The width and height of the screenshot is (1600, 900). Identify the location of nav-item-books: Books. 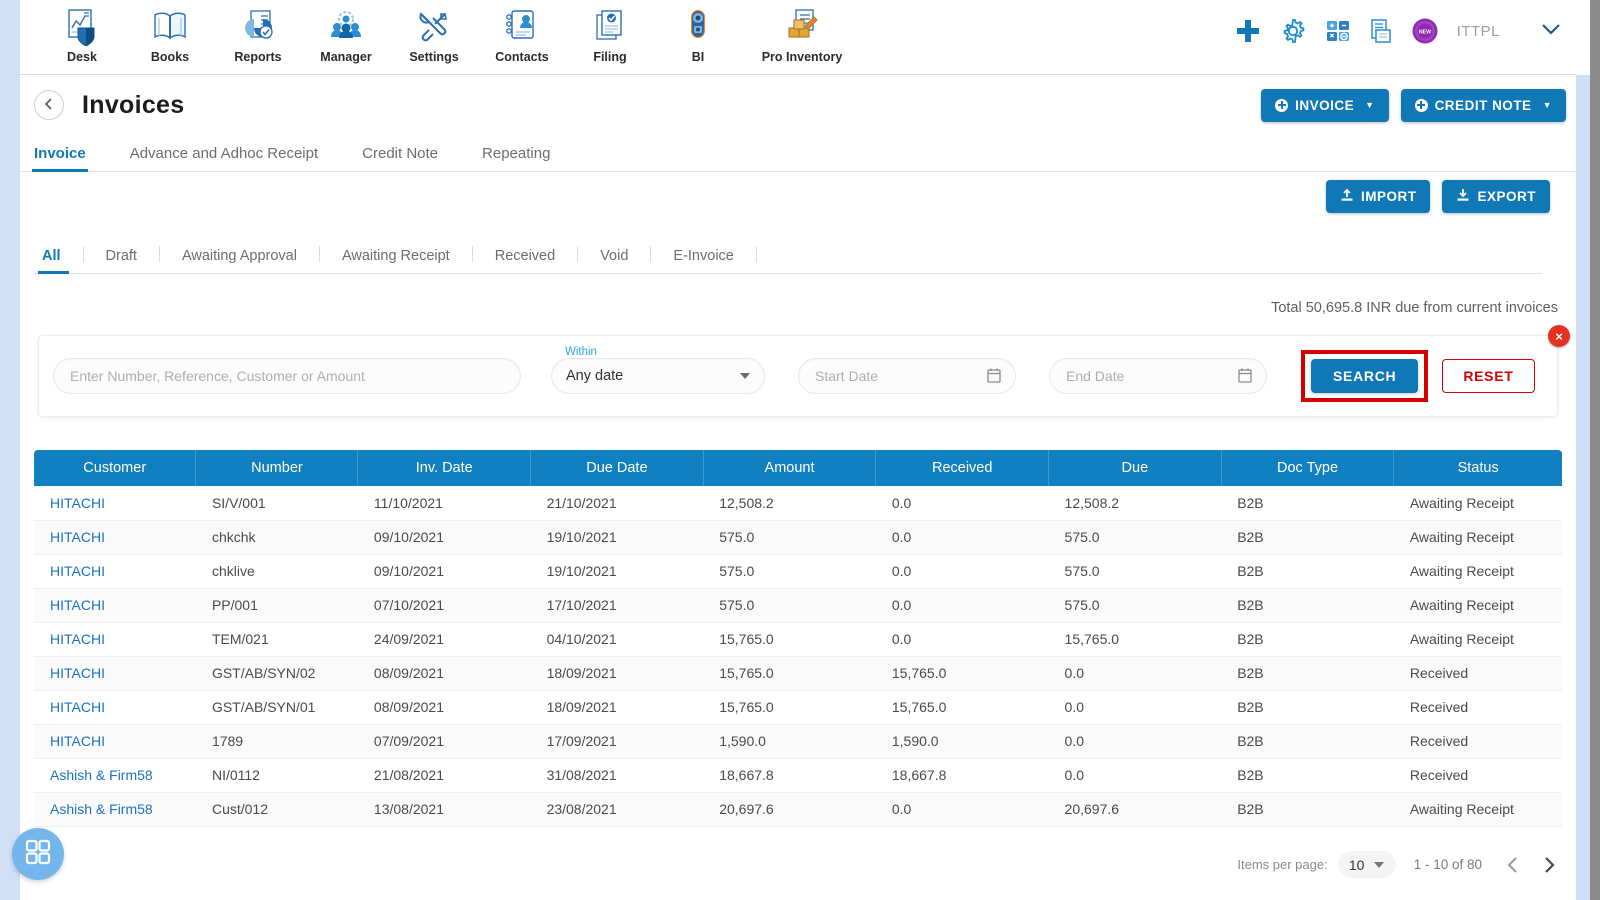
(170, 32).